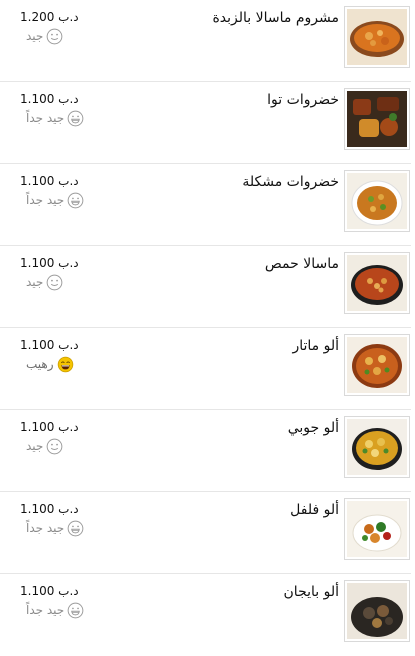 The width and height of the screenshot is (415, 656). Describe the element at coordinates (205, 369) in the screenshot. I see `menu-item: ألو ماتار د.ب 1.100 رهيب` at that location.